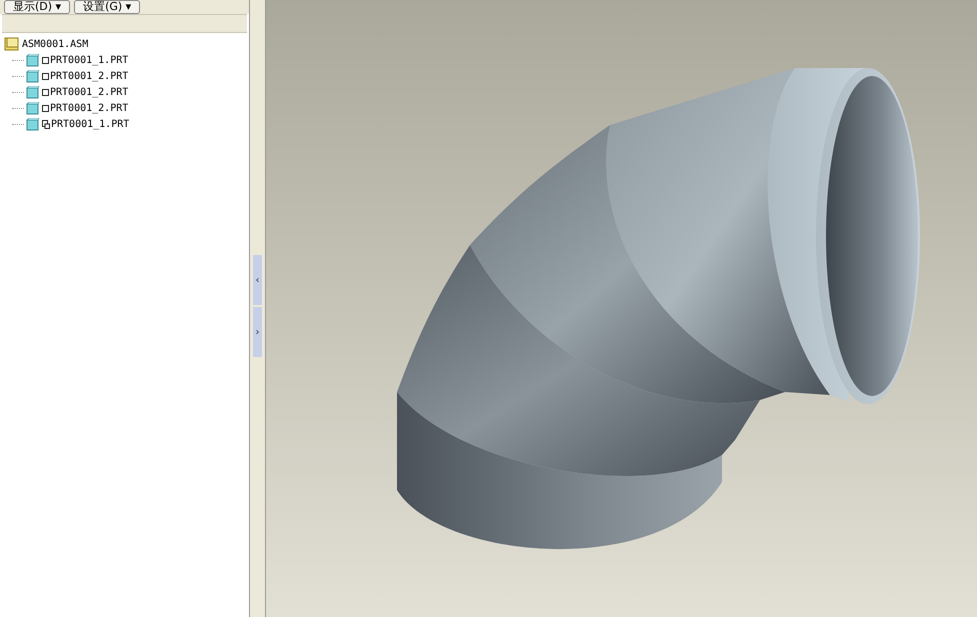 This screenshot has width=977, height=617. I want to click on linked-squares-icon, so click(46, 124).